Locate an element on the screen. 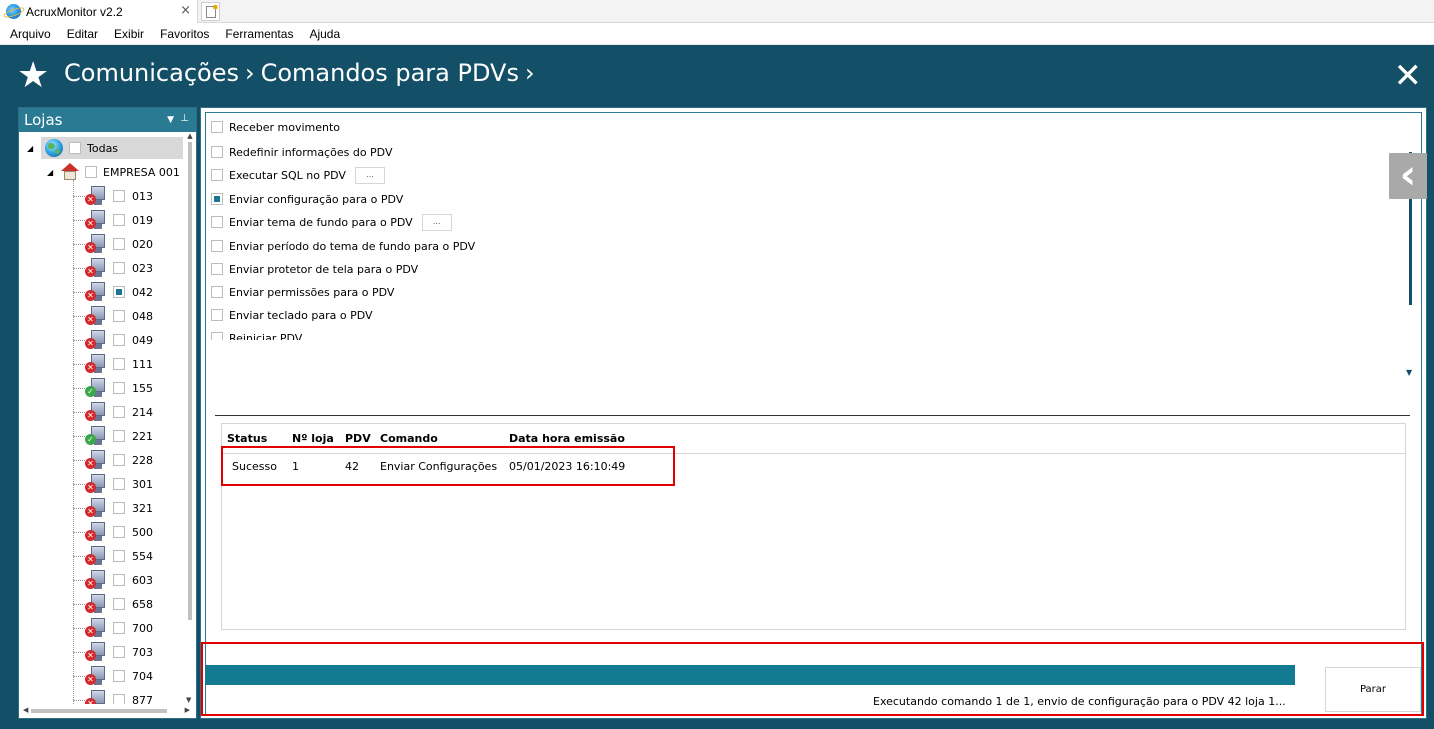 This screenshot has height=729, width=1434. command-item: Enviar configuração para o PDV is located at coordinates (307, 199).